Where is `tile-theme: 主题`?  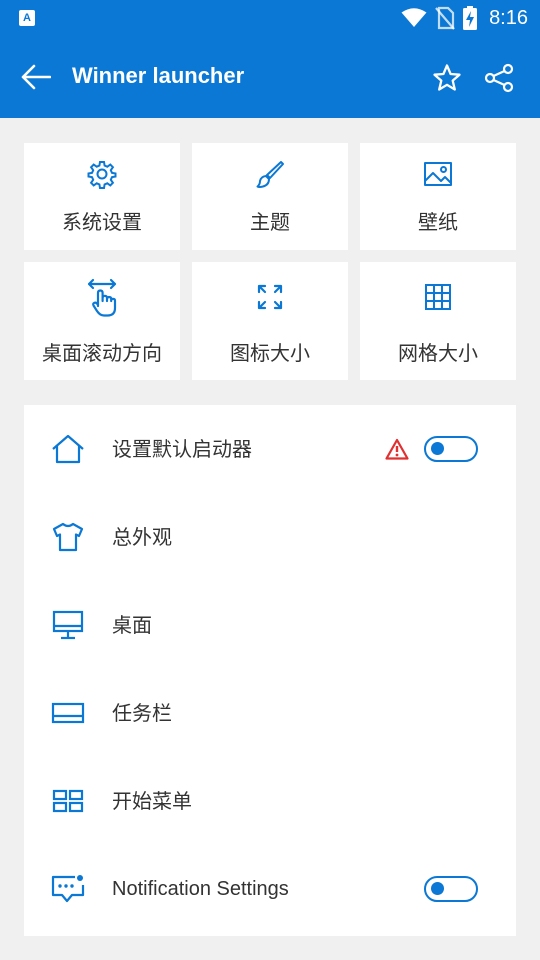
tile-theme: 主题 is located at coordinates (270, 196).